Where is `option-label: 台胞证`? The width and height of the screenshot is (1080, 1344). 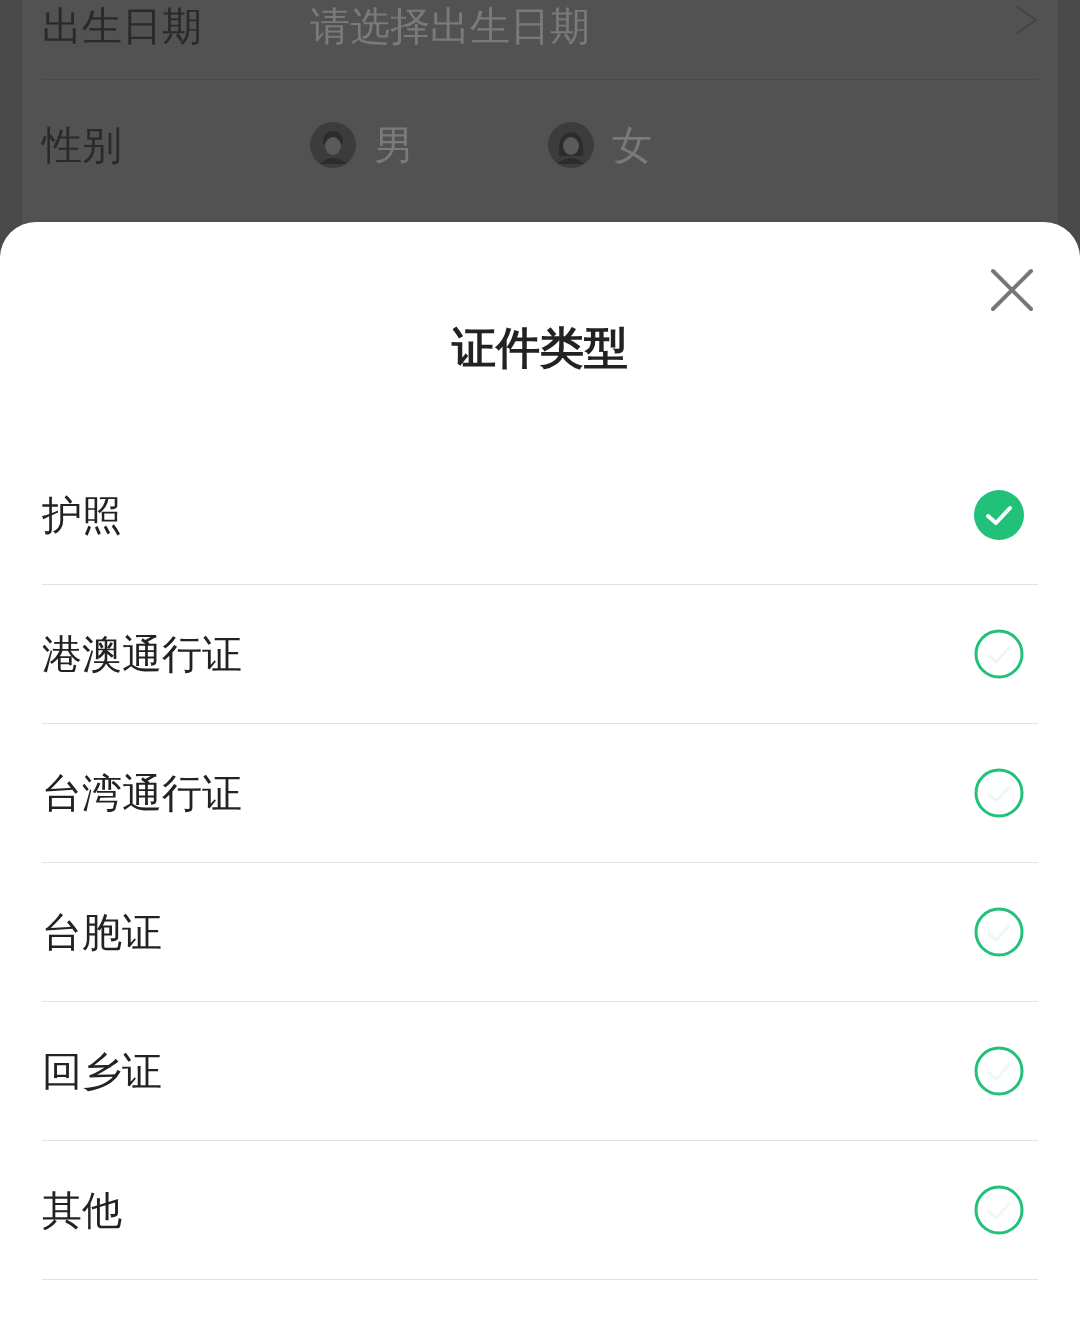 option-label: 台胞证 is located at coordinates (102, 932).